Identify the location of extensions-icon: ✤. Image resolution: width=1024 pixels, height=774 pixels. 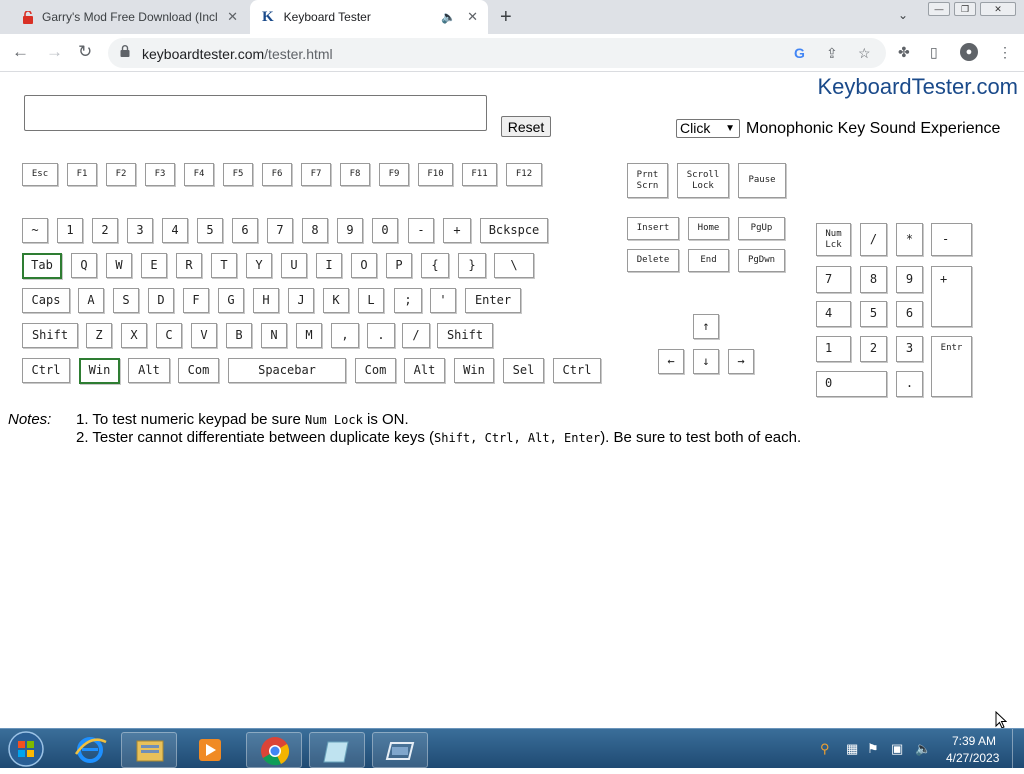
(904, 52).